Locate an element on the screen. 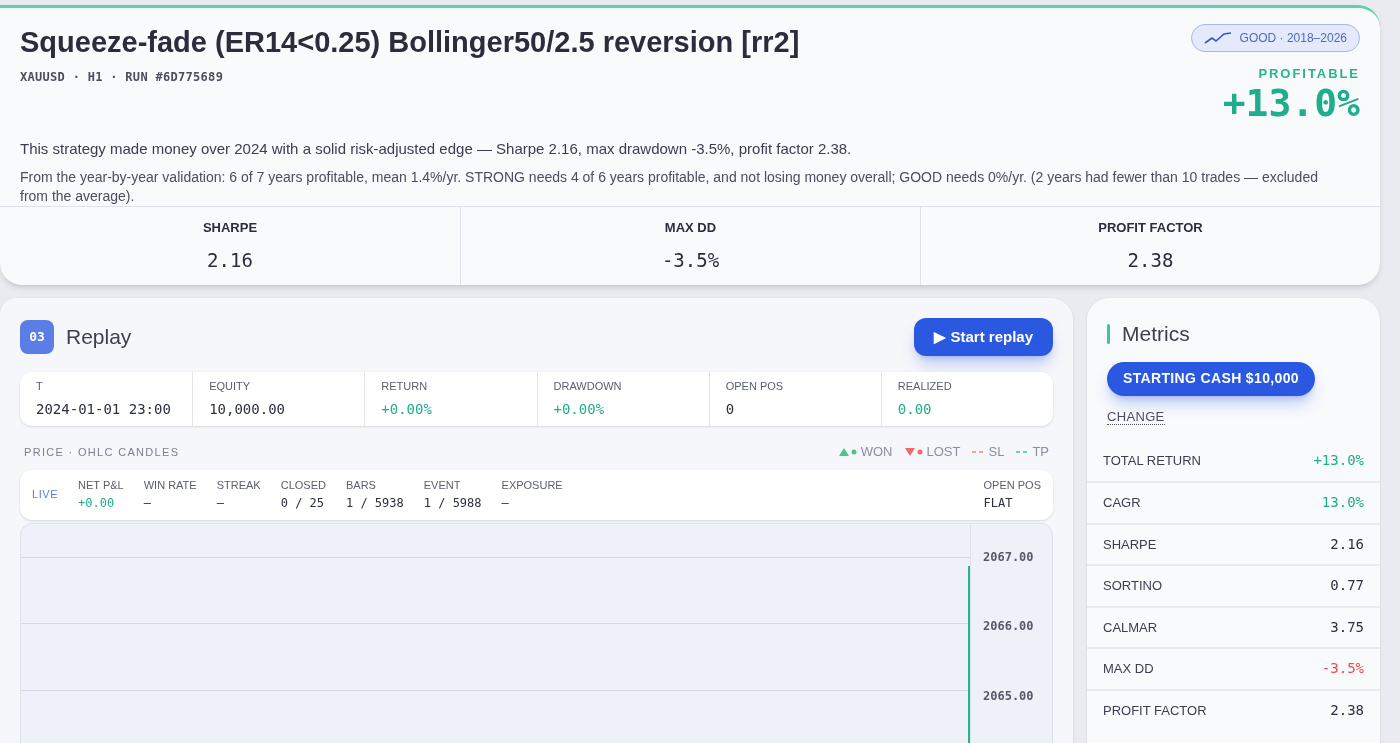  metric-label: SORTINO is located at coordinates (1132, 586).